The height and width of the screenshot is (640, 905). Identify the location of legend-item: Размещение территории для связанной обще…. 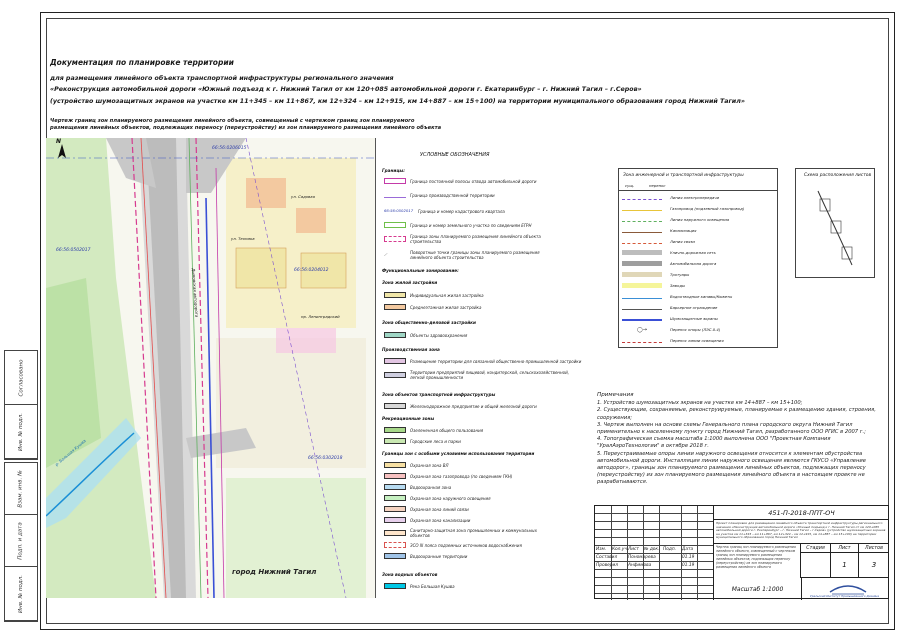
(496, 361).